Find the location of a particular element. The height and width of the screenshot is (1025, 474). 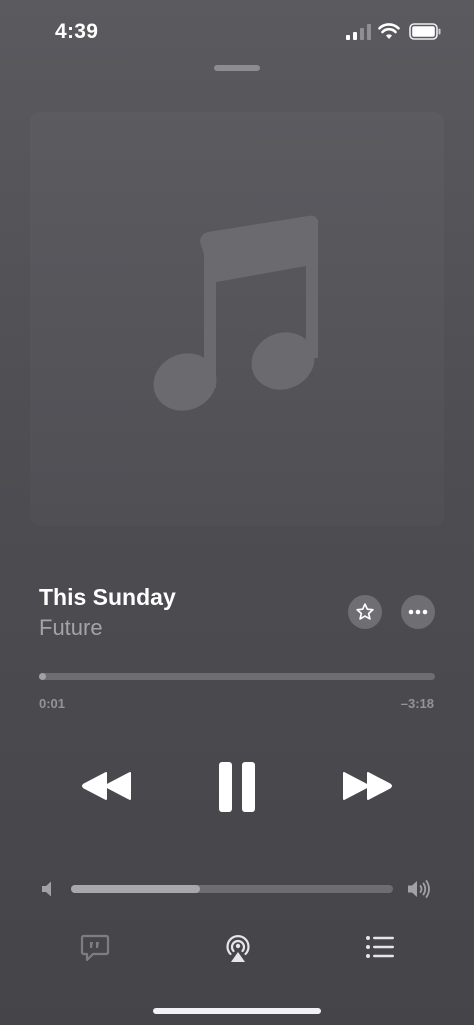

elapsed-time: 0:01 is located at coordinates (52, 703).